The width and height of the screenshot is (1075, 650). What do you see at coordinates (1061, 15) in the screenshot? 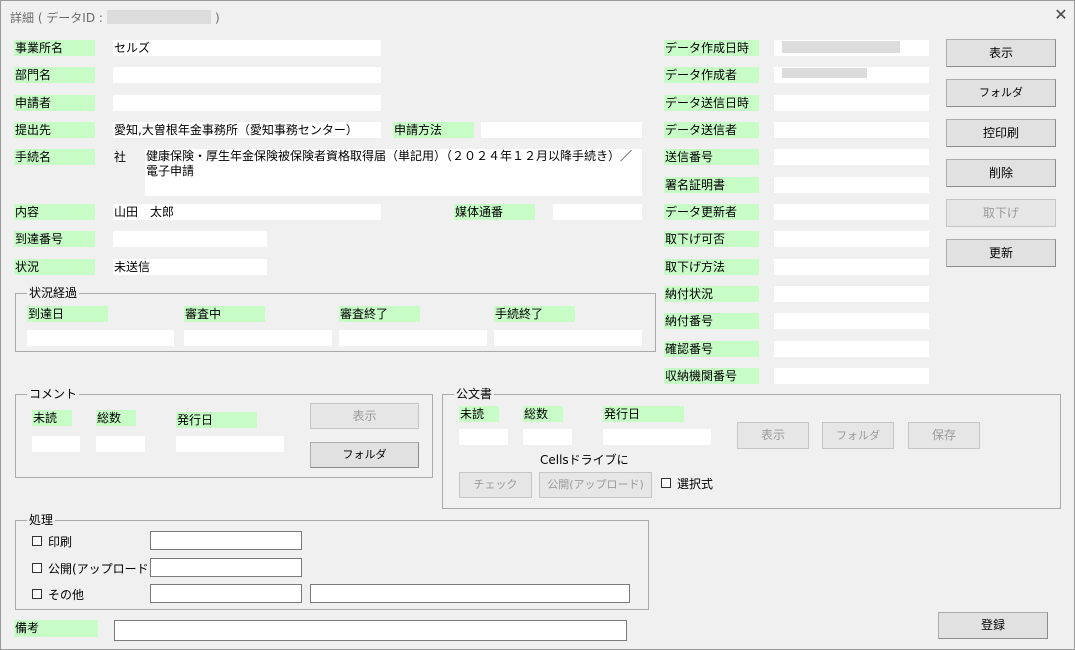
I see `close-icon: ✕` at bounding box center [1061, 15].